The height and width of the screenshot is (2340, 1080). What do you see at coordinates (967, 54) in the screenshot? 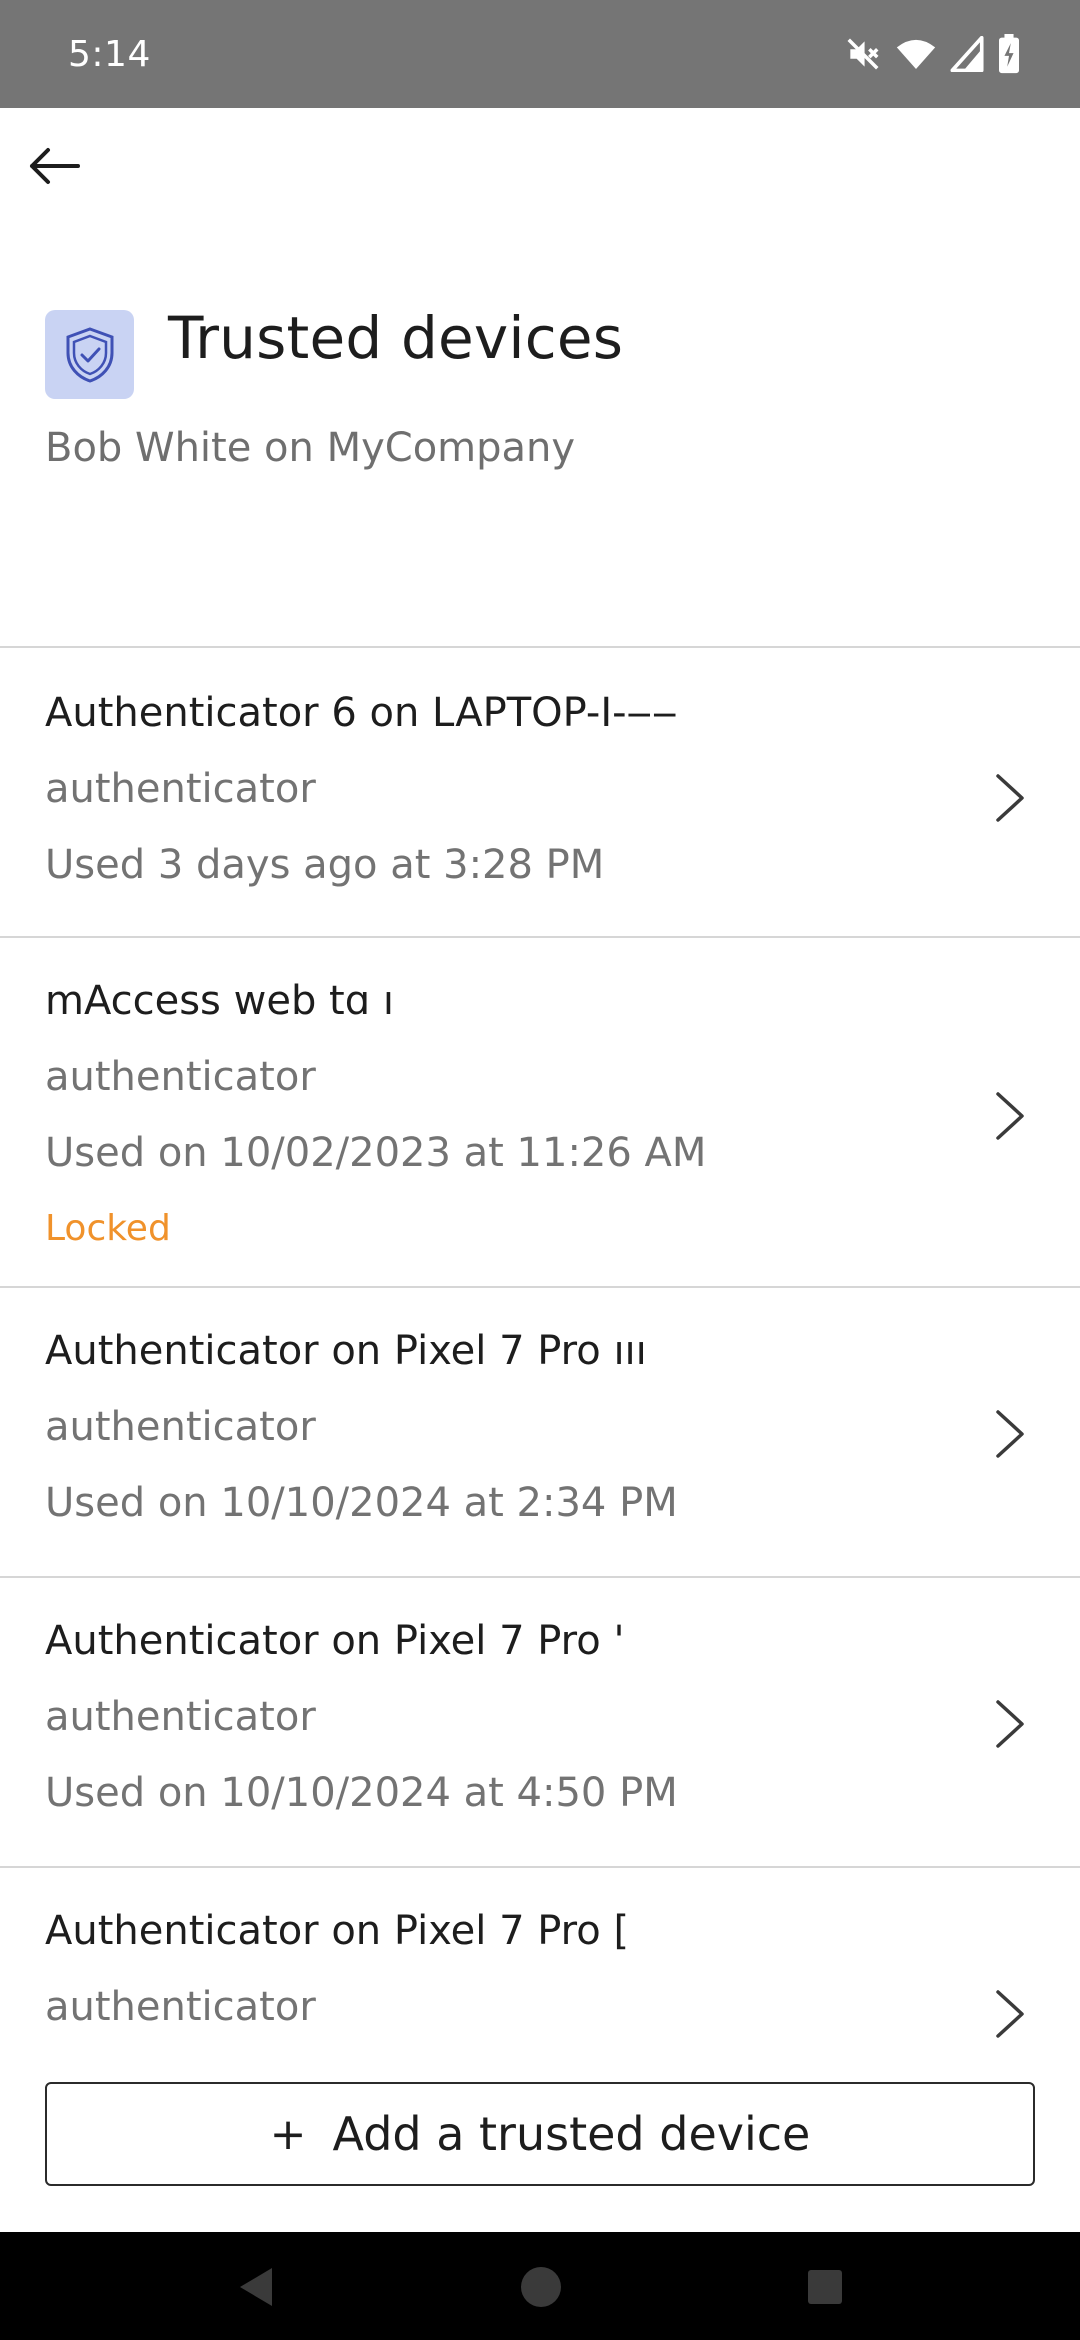
I see `signal-icon` at bounding box center [967, 54].